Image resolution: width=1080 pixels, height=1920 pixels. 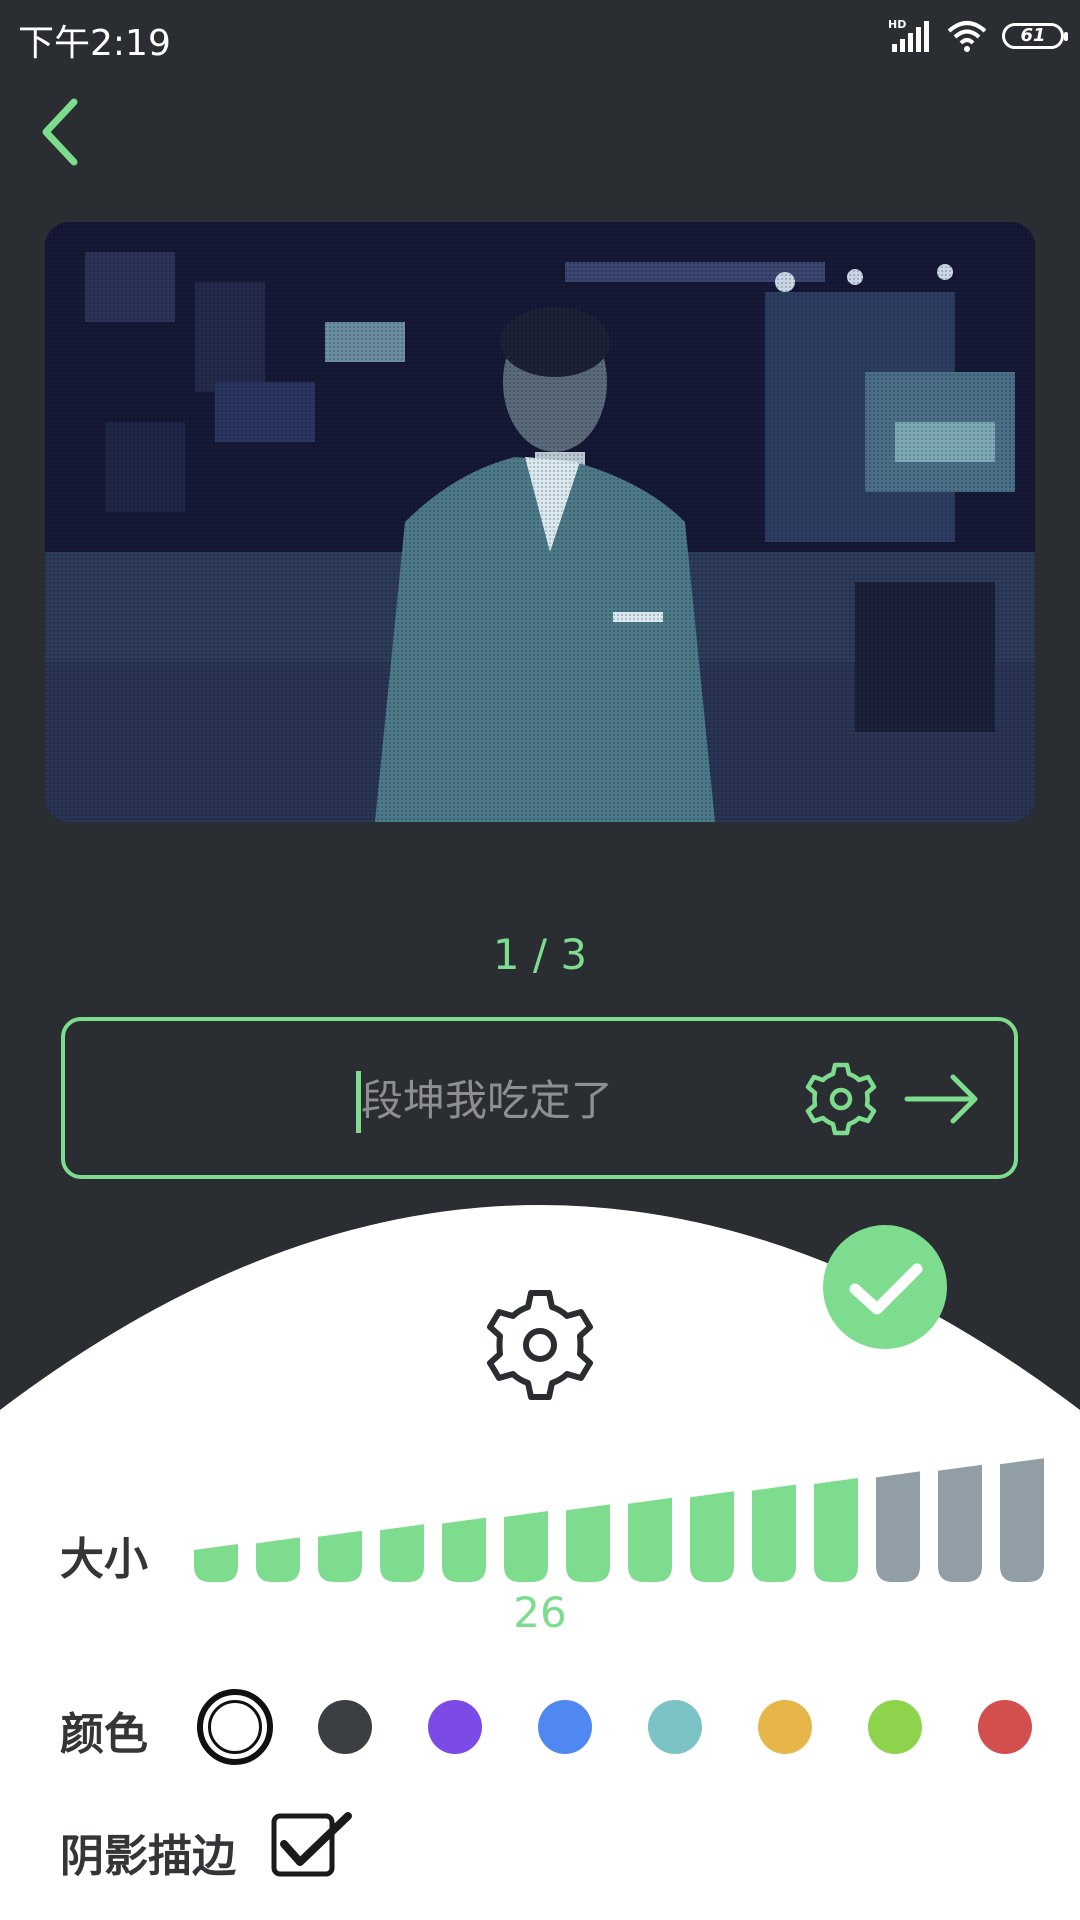 I want to click on confirm-button, so click(x=885, y=1287).